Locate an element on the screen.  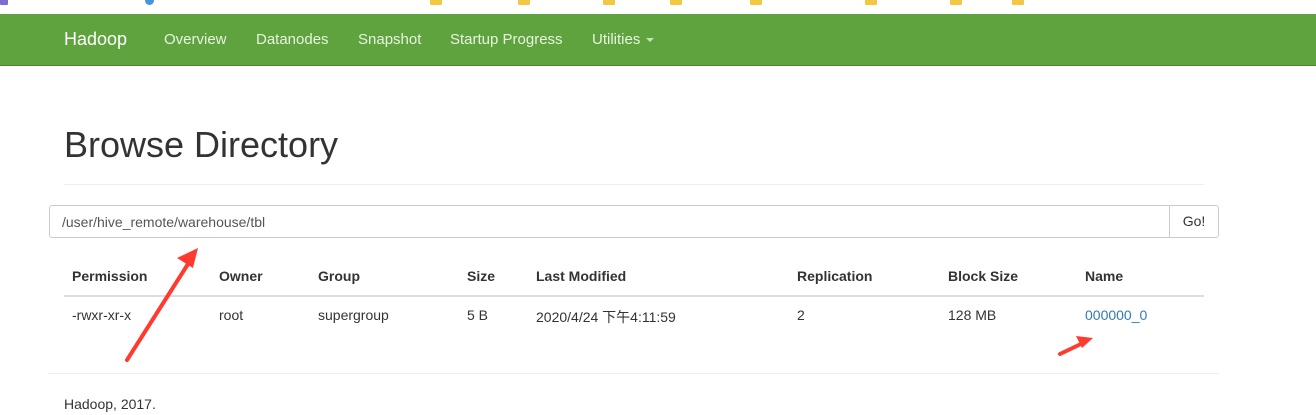
table-header-divider is located at coordinates (634, 296).